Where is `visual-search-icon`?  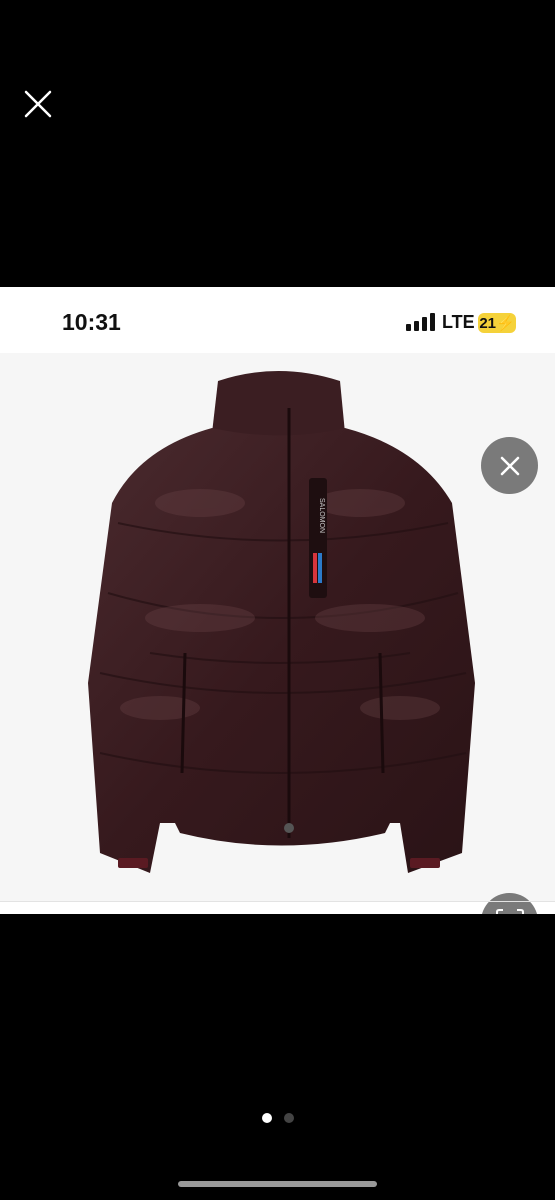 visual-search-icon is located at coordinates (509, 911).